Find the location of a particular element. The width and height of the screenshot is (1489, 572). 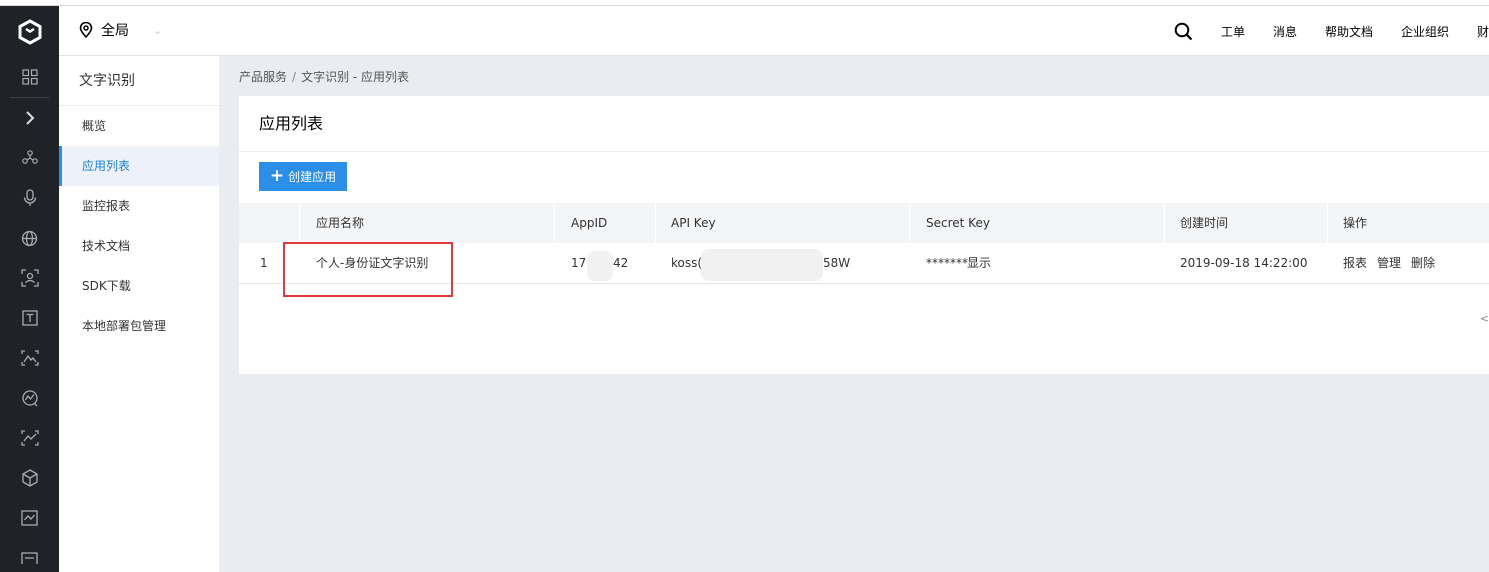

globe-icon is located at coordinates (29, 238).